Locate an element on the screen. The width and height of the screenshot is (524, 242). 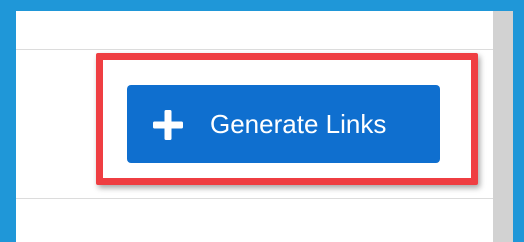
vertical-scrollbar is located at coordinates (503, 126).